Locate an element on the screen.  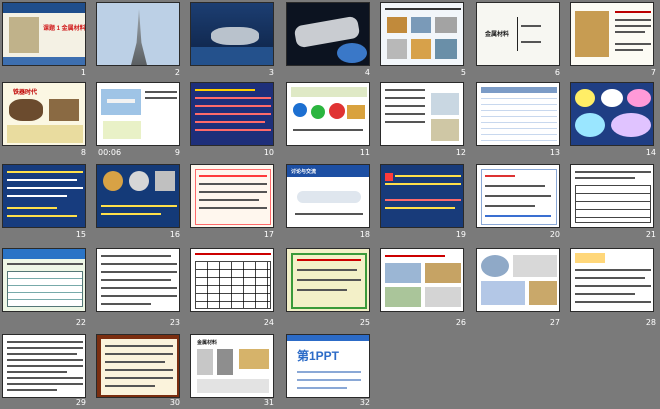
slide-title: 第1PPT is located at coordinates (318, 356).